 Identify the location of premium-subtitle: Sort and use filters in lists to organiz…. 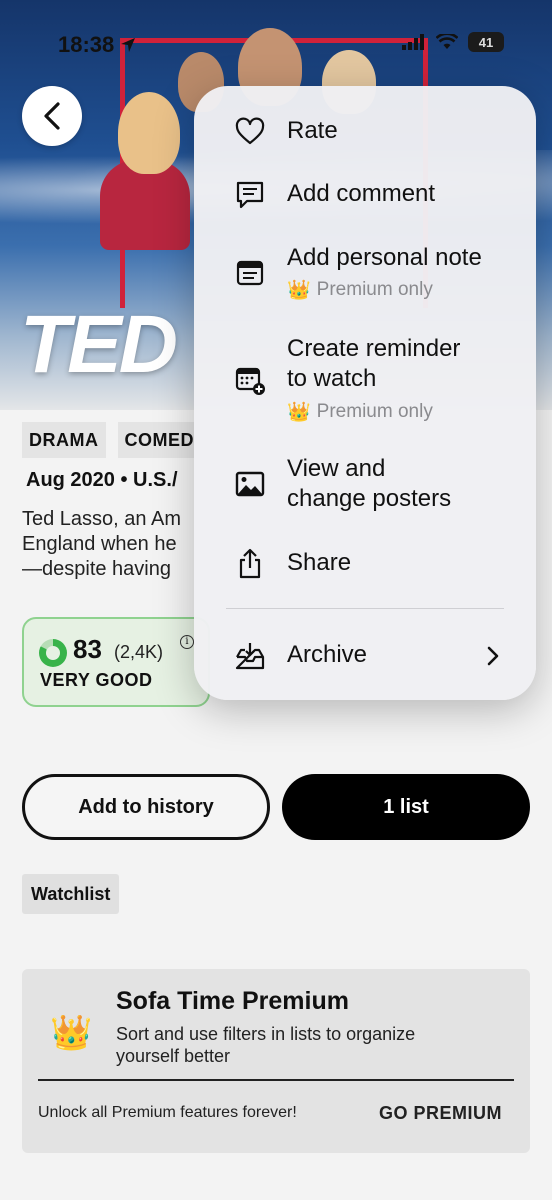
(266, 1045).